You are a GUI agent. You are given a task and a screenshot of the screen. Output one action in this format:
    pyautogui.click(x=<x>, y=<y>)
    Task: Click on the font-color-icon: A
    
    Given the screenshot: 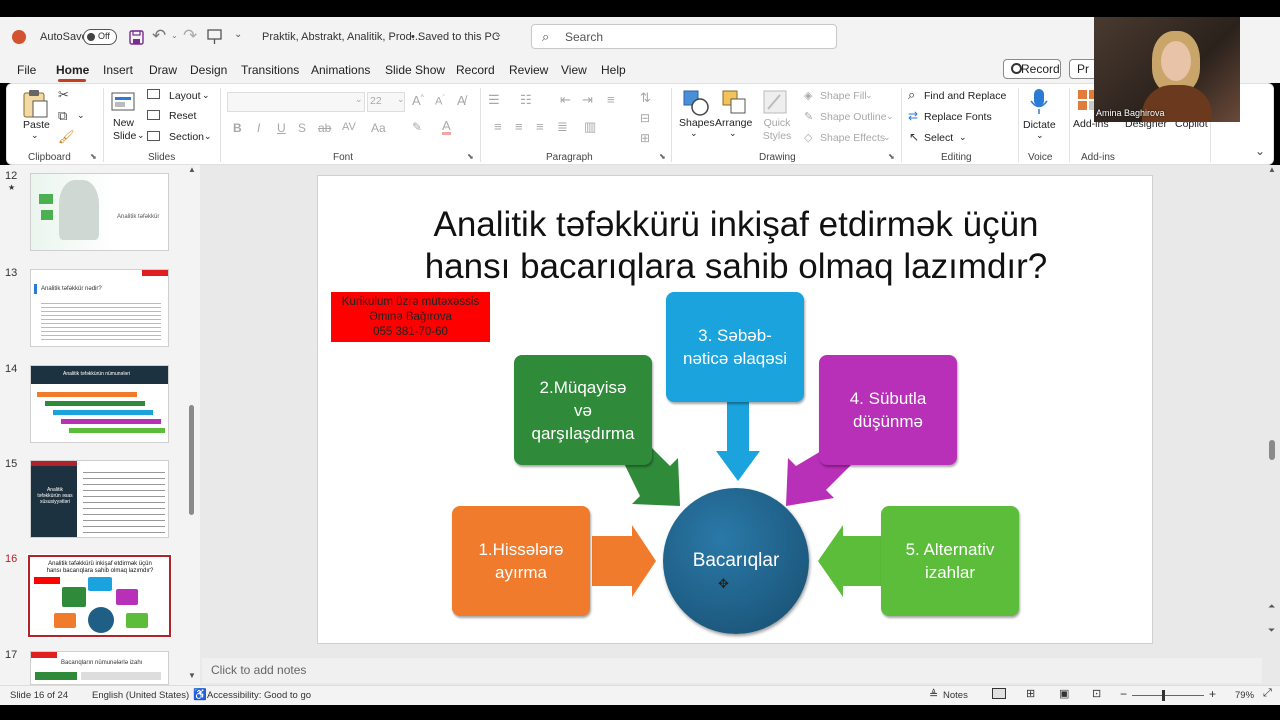 What is the action you would take?
    pyautogui.click(x=446, y=127)
    